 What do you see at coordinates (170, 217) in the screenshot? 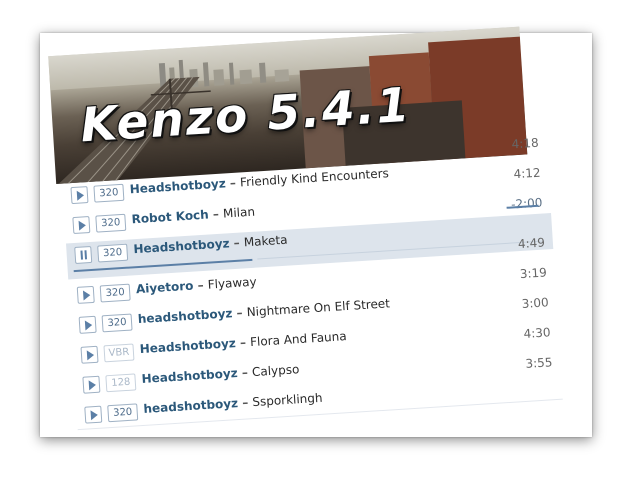
I see `track-artist: Robot Koch` at bounding box center [170, 217].